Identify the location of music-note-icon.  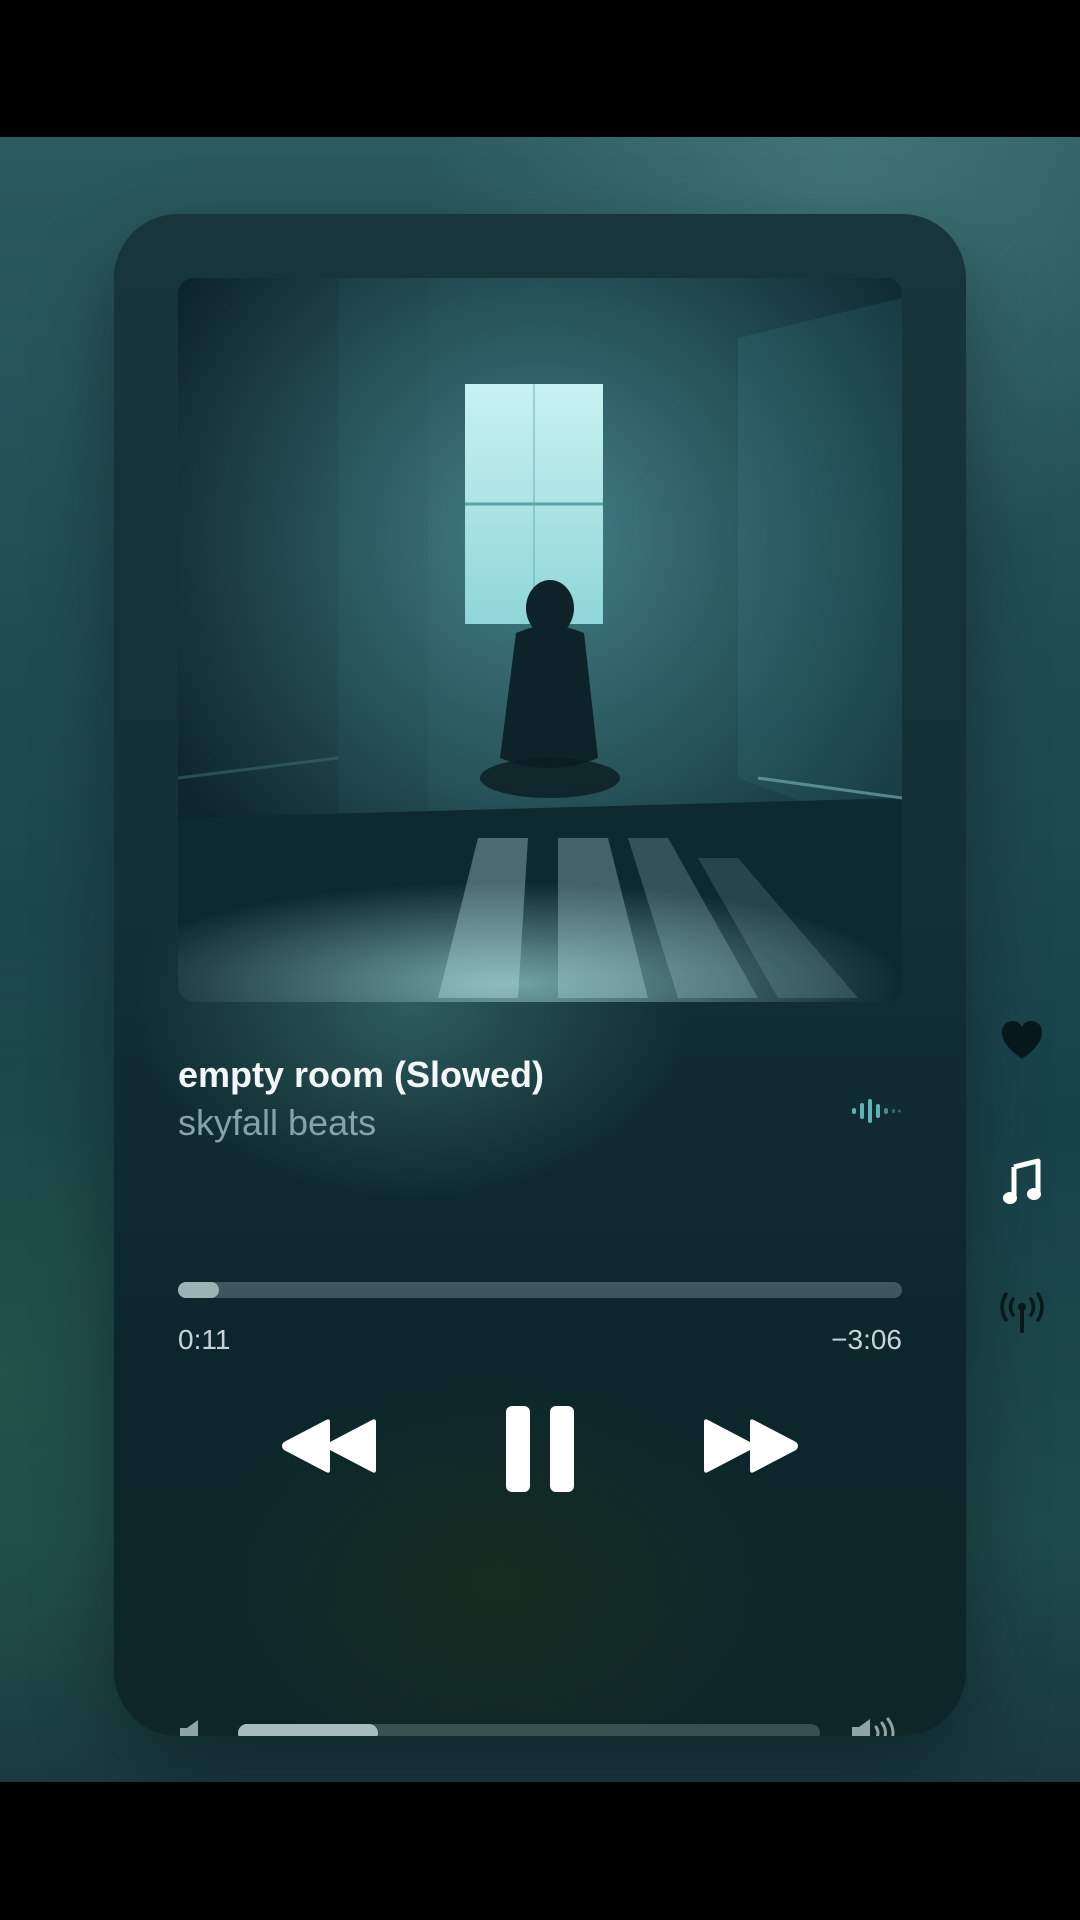
(1022, 1181).